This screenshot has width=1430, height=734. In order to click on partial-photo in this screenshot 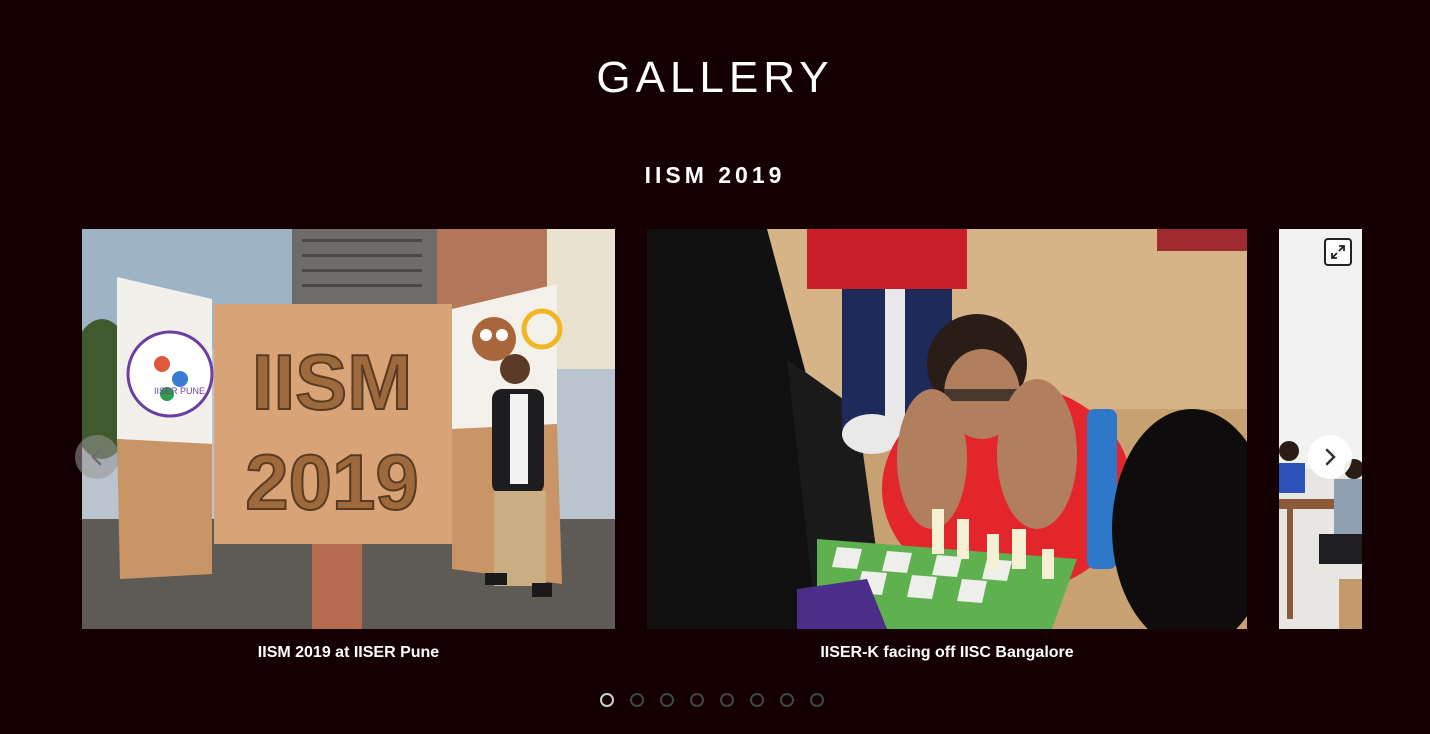, I will do `click(1320, 429)`.